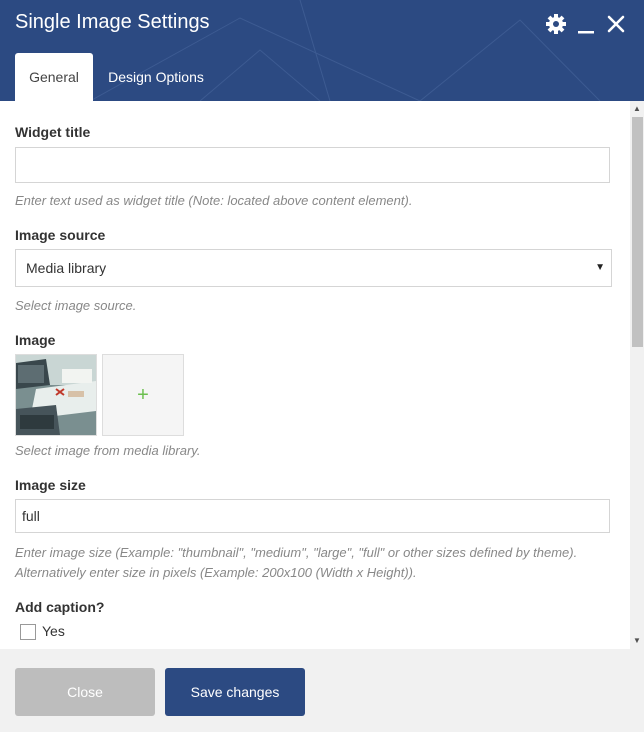 This screenshot has width=644, height=732. I want to click on scroll-up-icon: ▲, so click(637, 108).